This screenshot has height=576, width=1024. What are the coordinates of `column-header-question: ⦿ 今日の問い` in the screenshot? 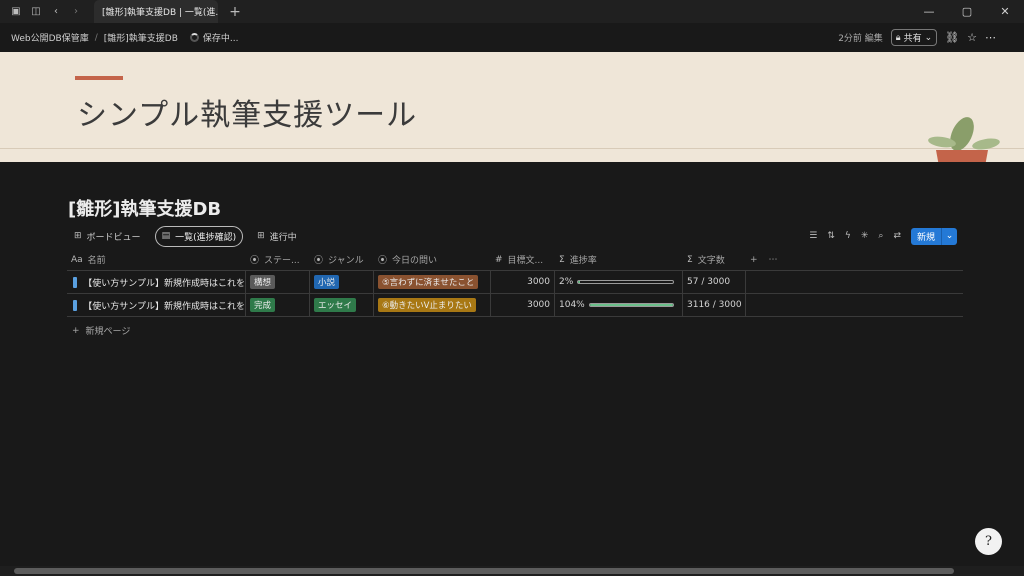 It's located at (432, 259).